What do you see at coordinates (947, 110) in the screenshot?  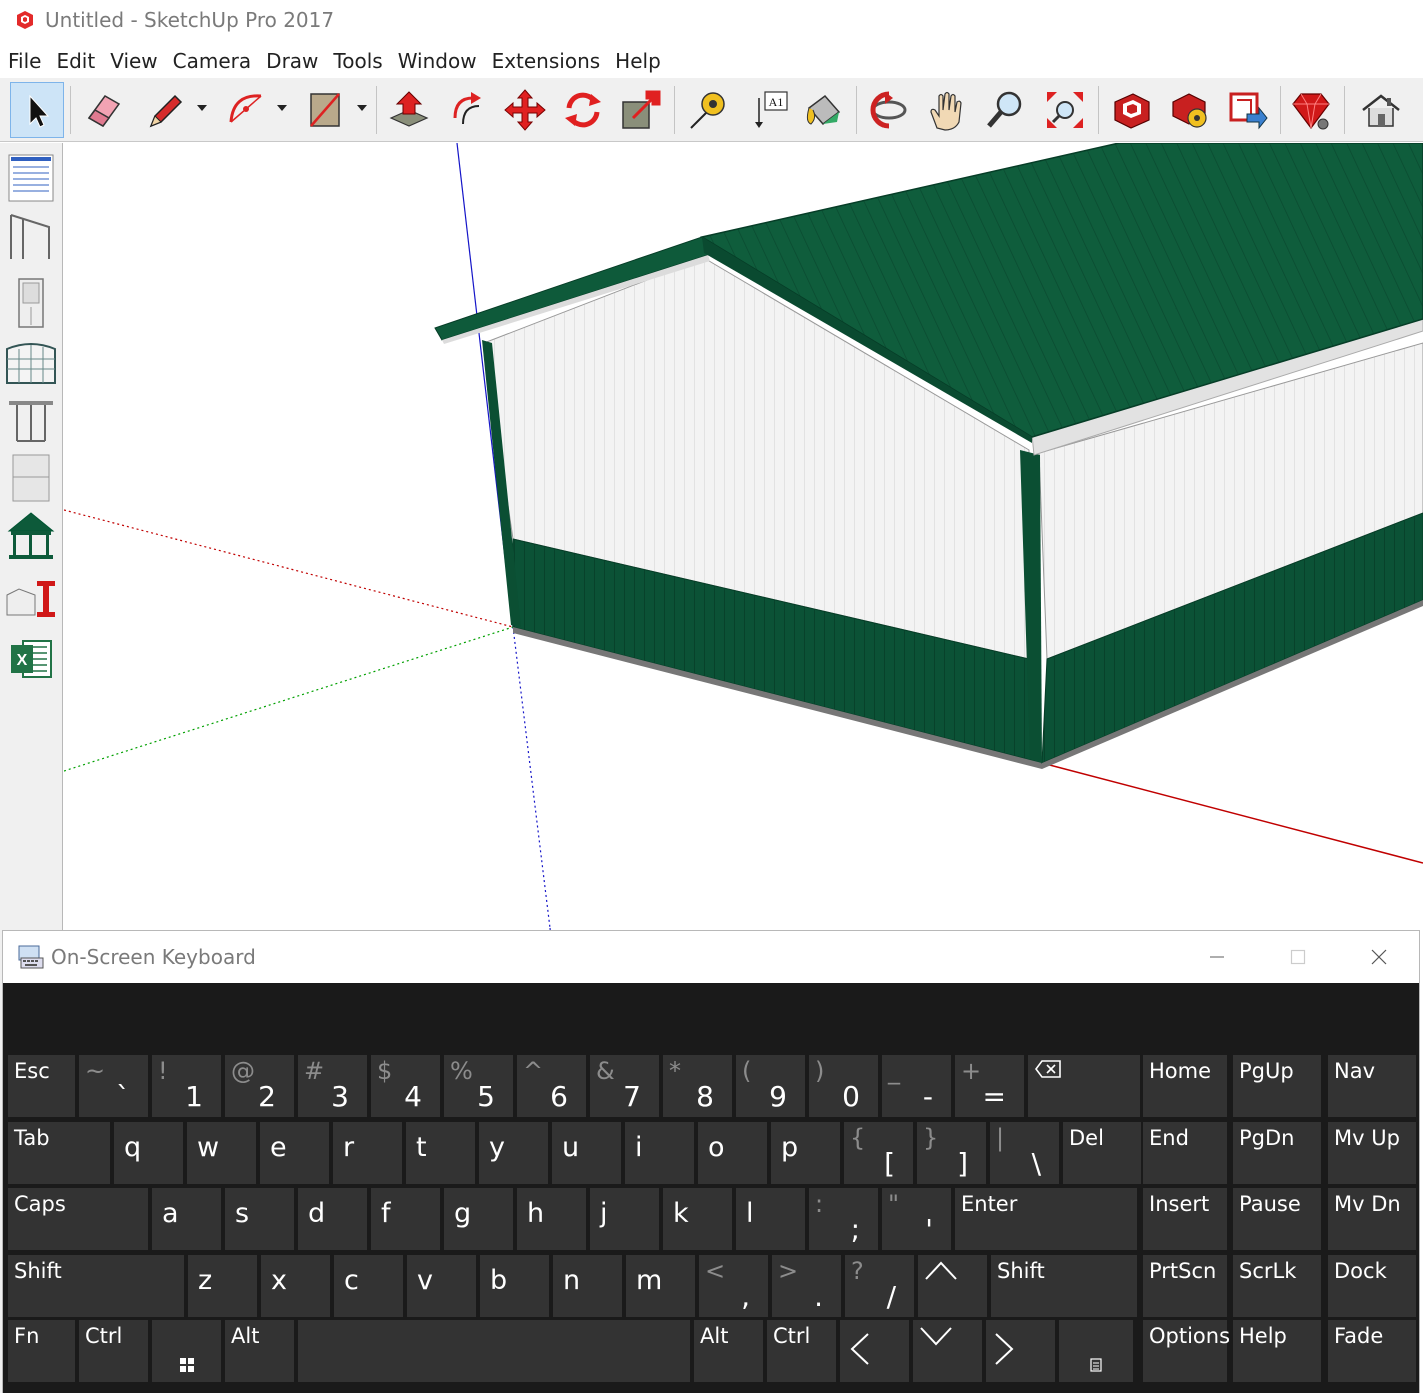 I see `pan-tool-button` at bounding box center [947, 110].